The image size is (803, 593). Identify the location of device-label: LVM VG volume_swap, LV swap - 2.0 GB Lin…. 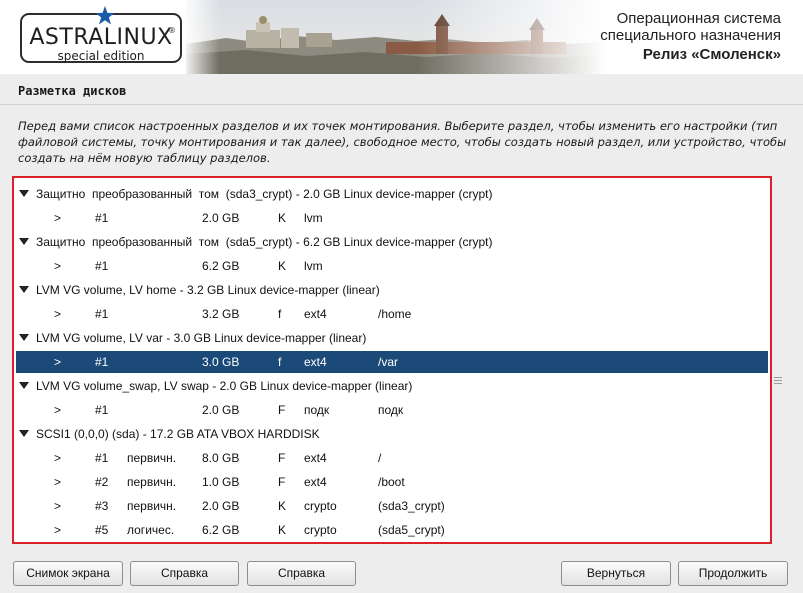
(224, 386).